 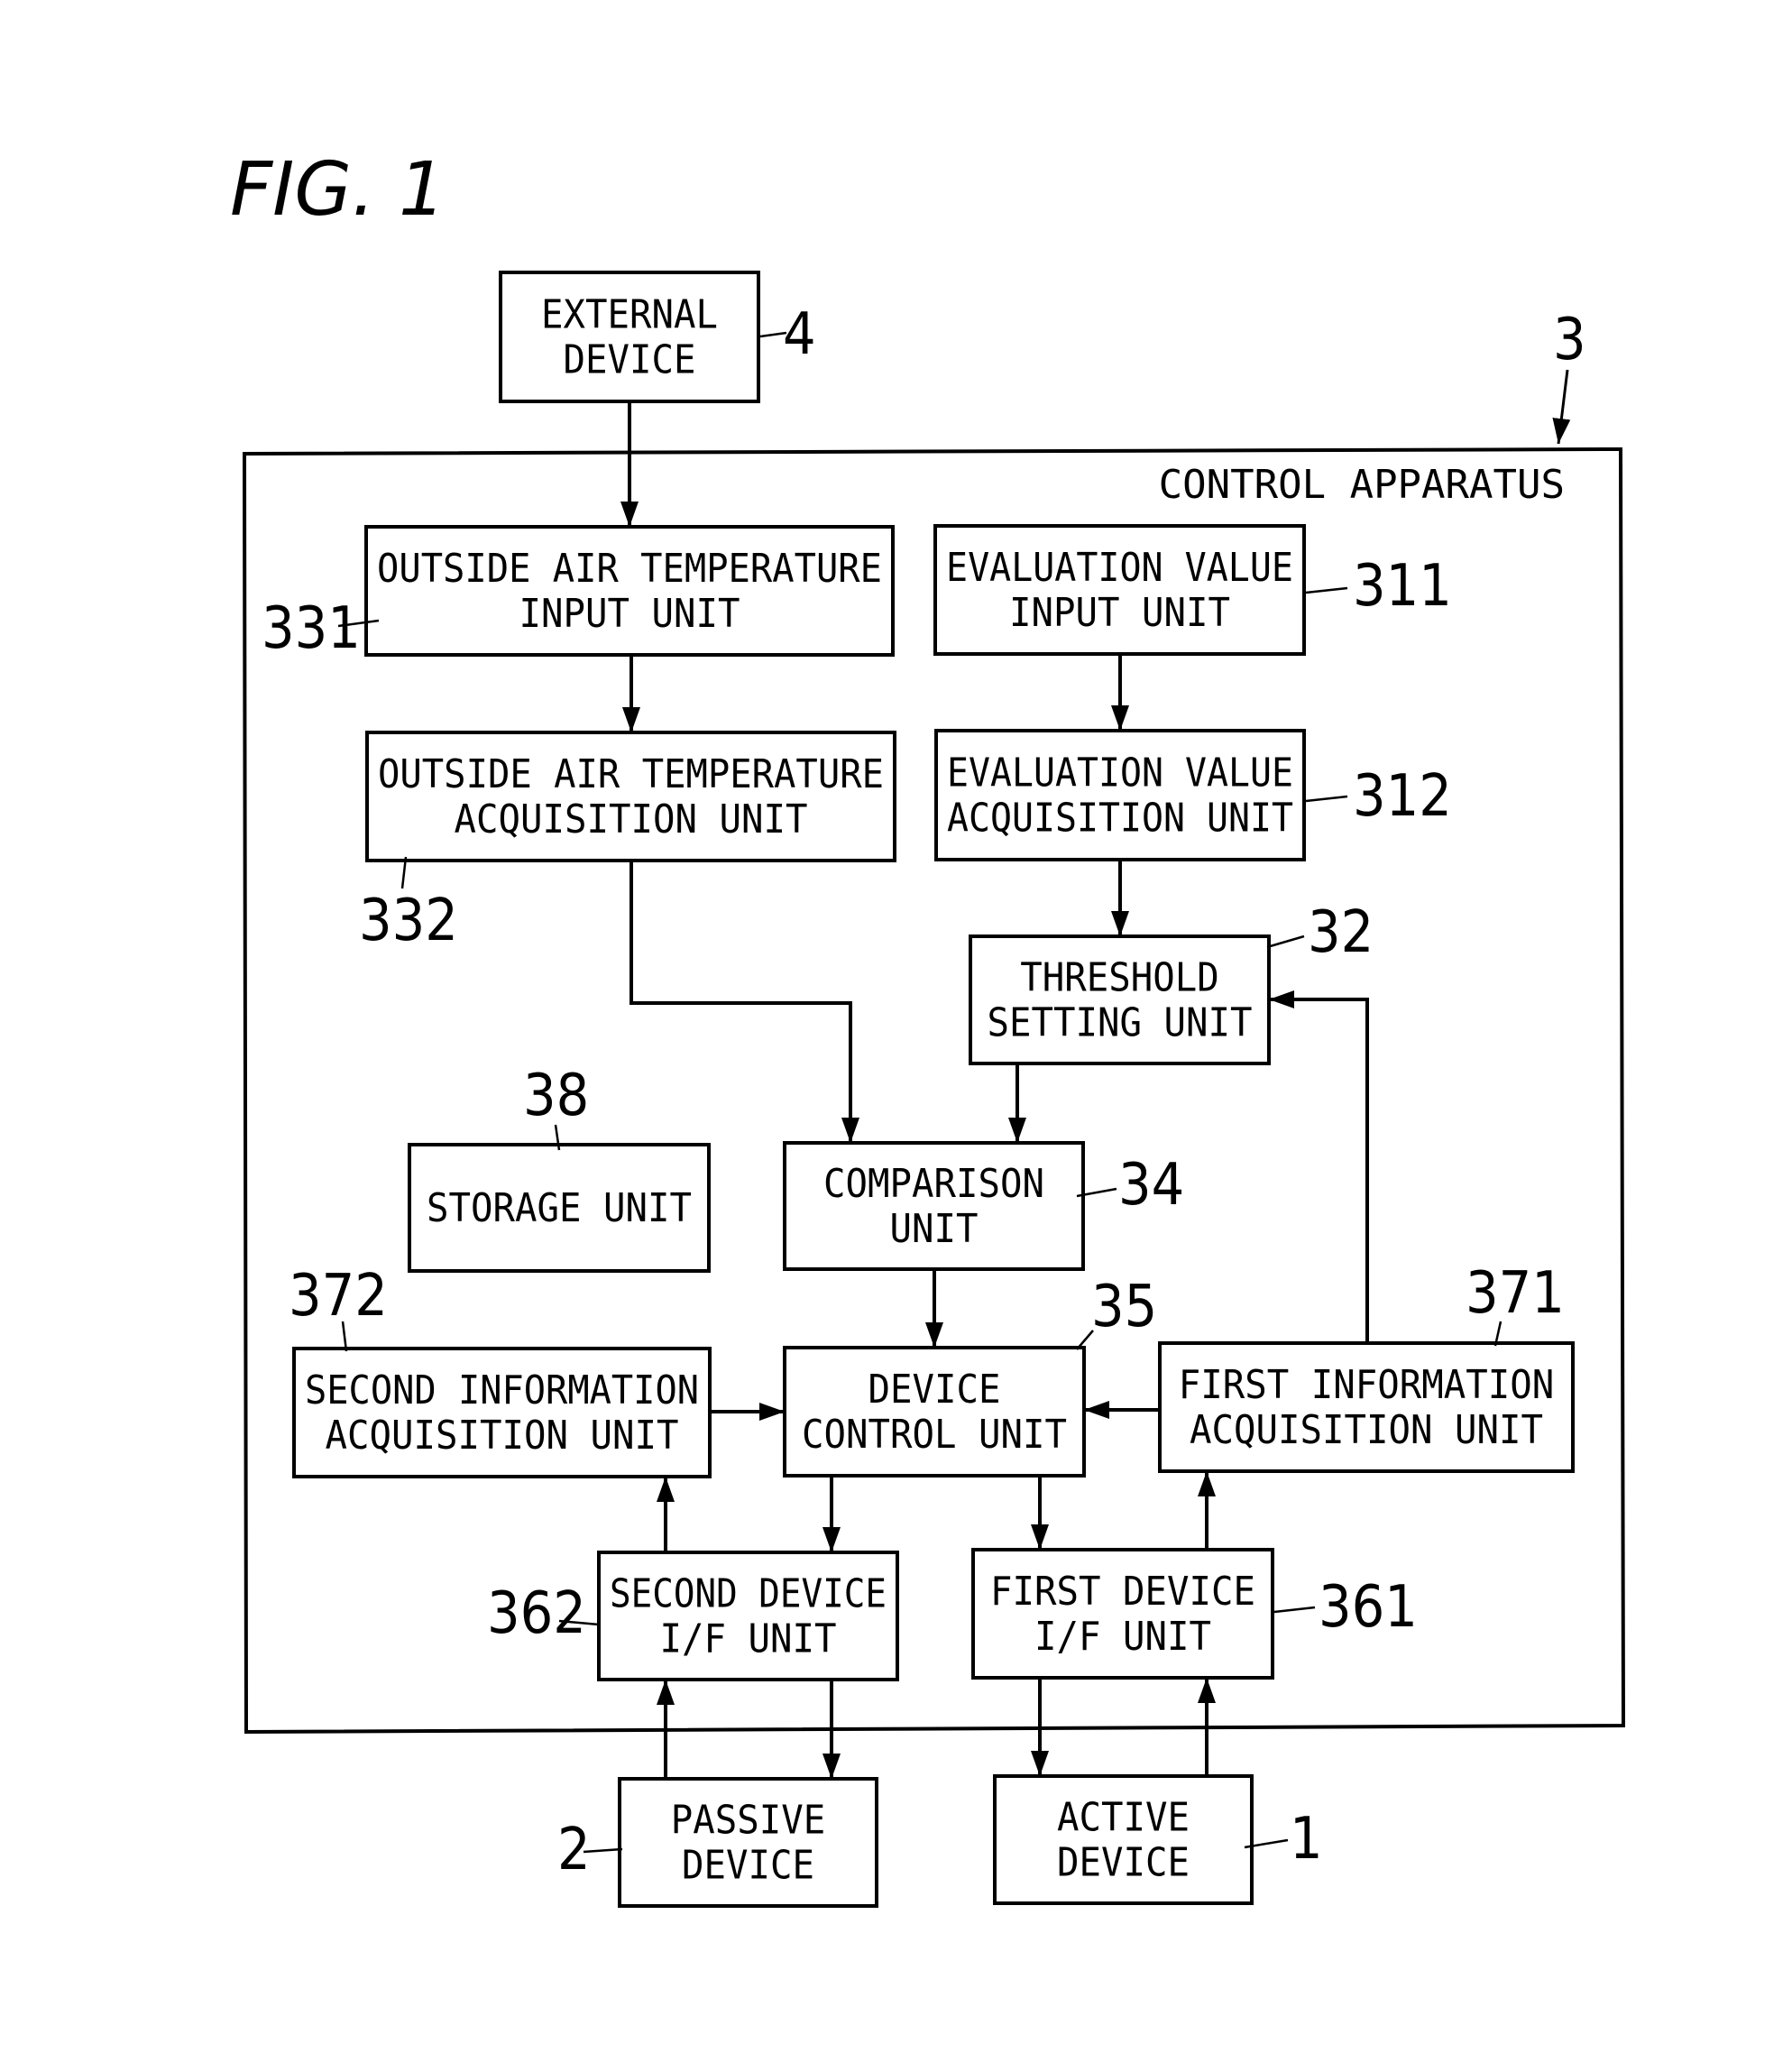 What do you see at coordinates (1123, 1863) in the screenshot?
I see `active-device-label-line: DEVICE` at bounding box center [1123, 1863].